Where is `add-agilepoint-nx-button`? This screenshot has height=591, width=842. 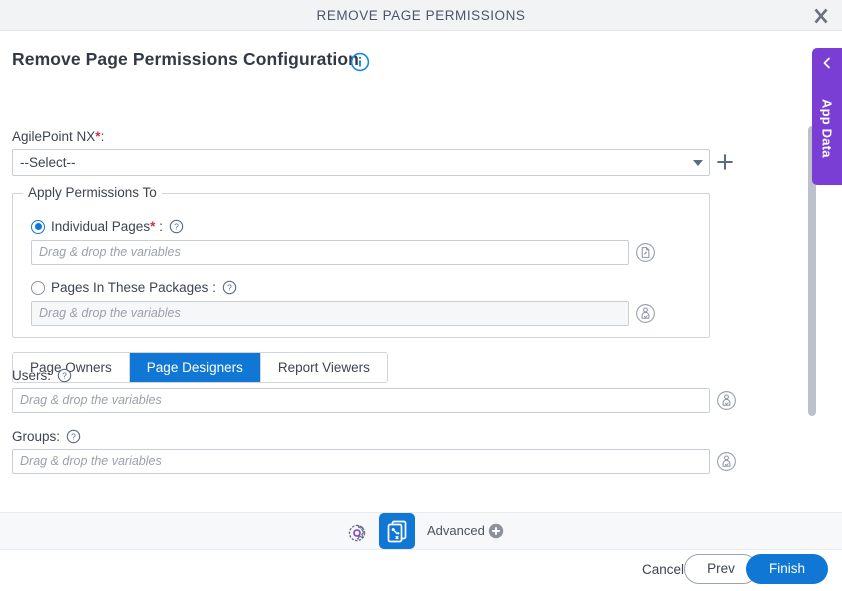 add-agilepoint-nx-button is located at coordinates (725, 162).